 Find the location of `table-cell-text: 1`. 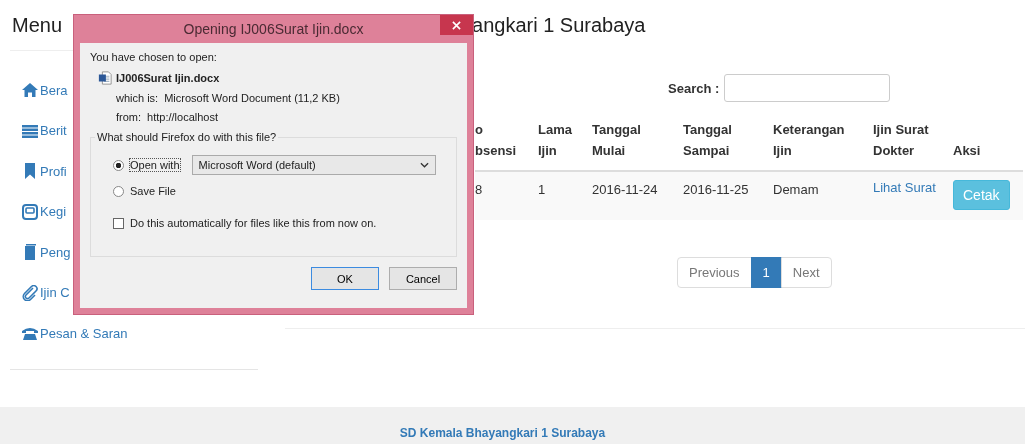

table-cell-text: 1 is located at coordinates (542, 188).